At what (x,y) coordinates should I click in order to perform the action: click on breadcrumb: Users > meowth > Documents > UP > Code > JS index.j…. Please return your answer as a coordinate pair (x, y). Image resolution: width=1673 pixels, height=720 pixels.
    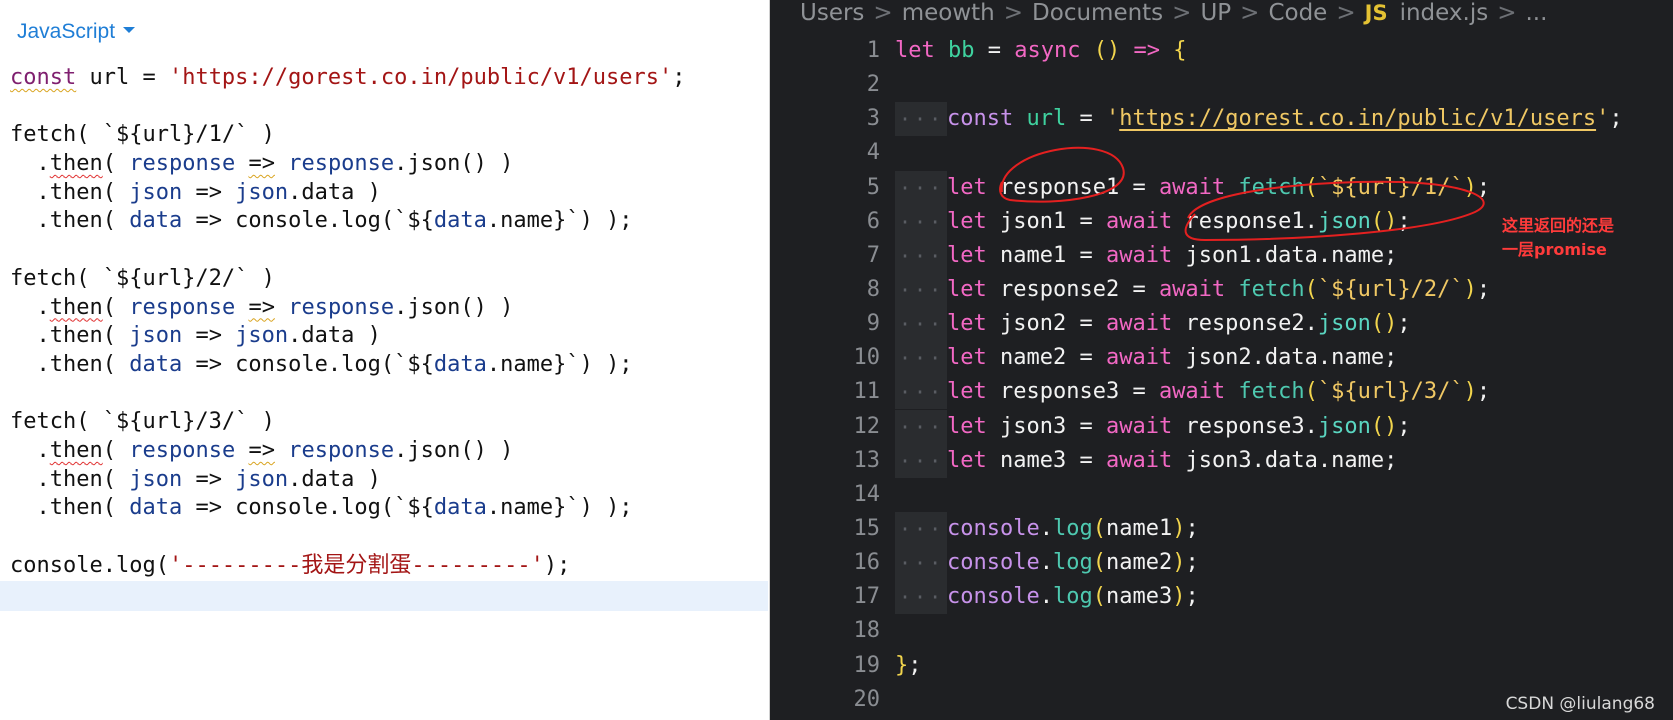
    Looking at the image, I should click on (1173, 14).